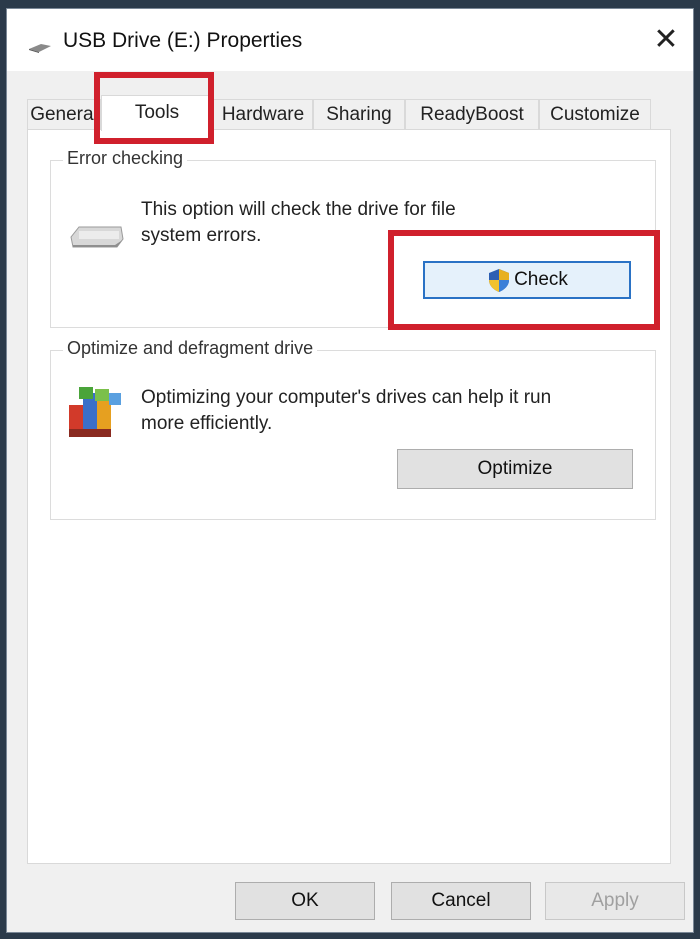 The image size is (700, 939). I want to click on tools-tab-highlight, so click(154, 108).